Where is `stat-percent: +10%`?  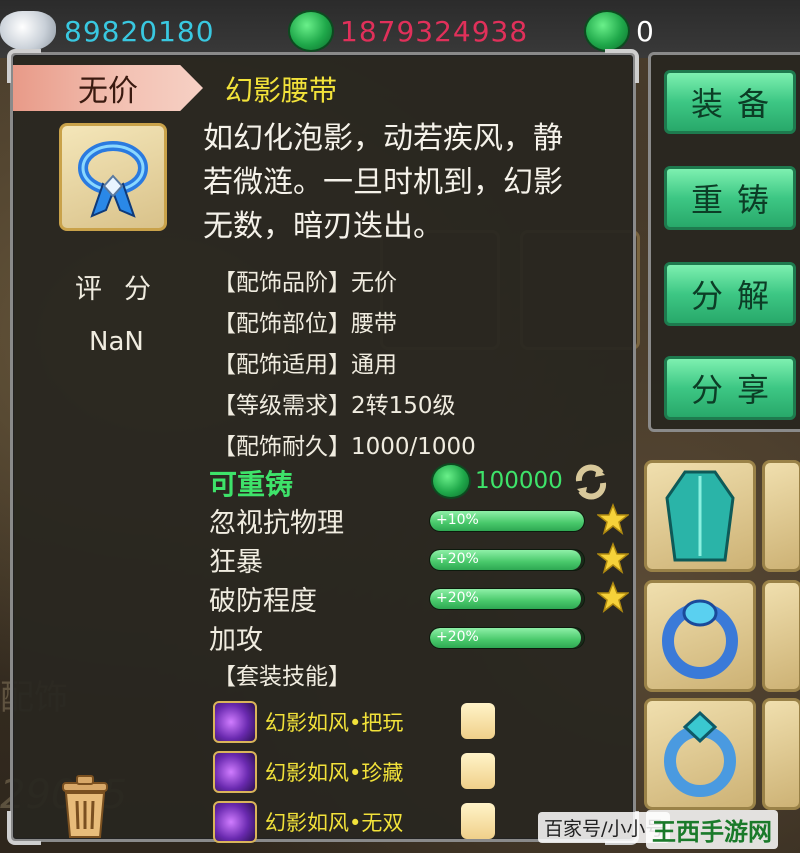
stat-percent: +10% is located at coordinates (457, 519).